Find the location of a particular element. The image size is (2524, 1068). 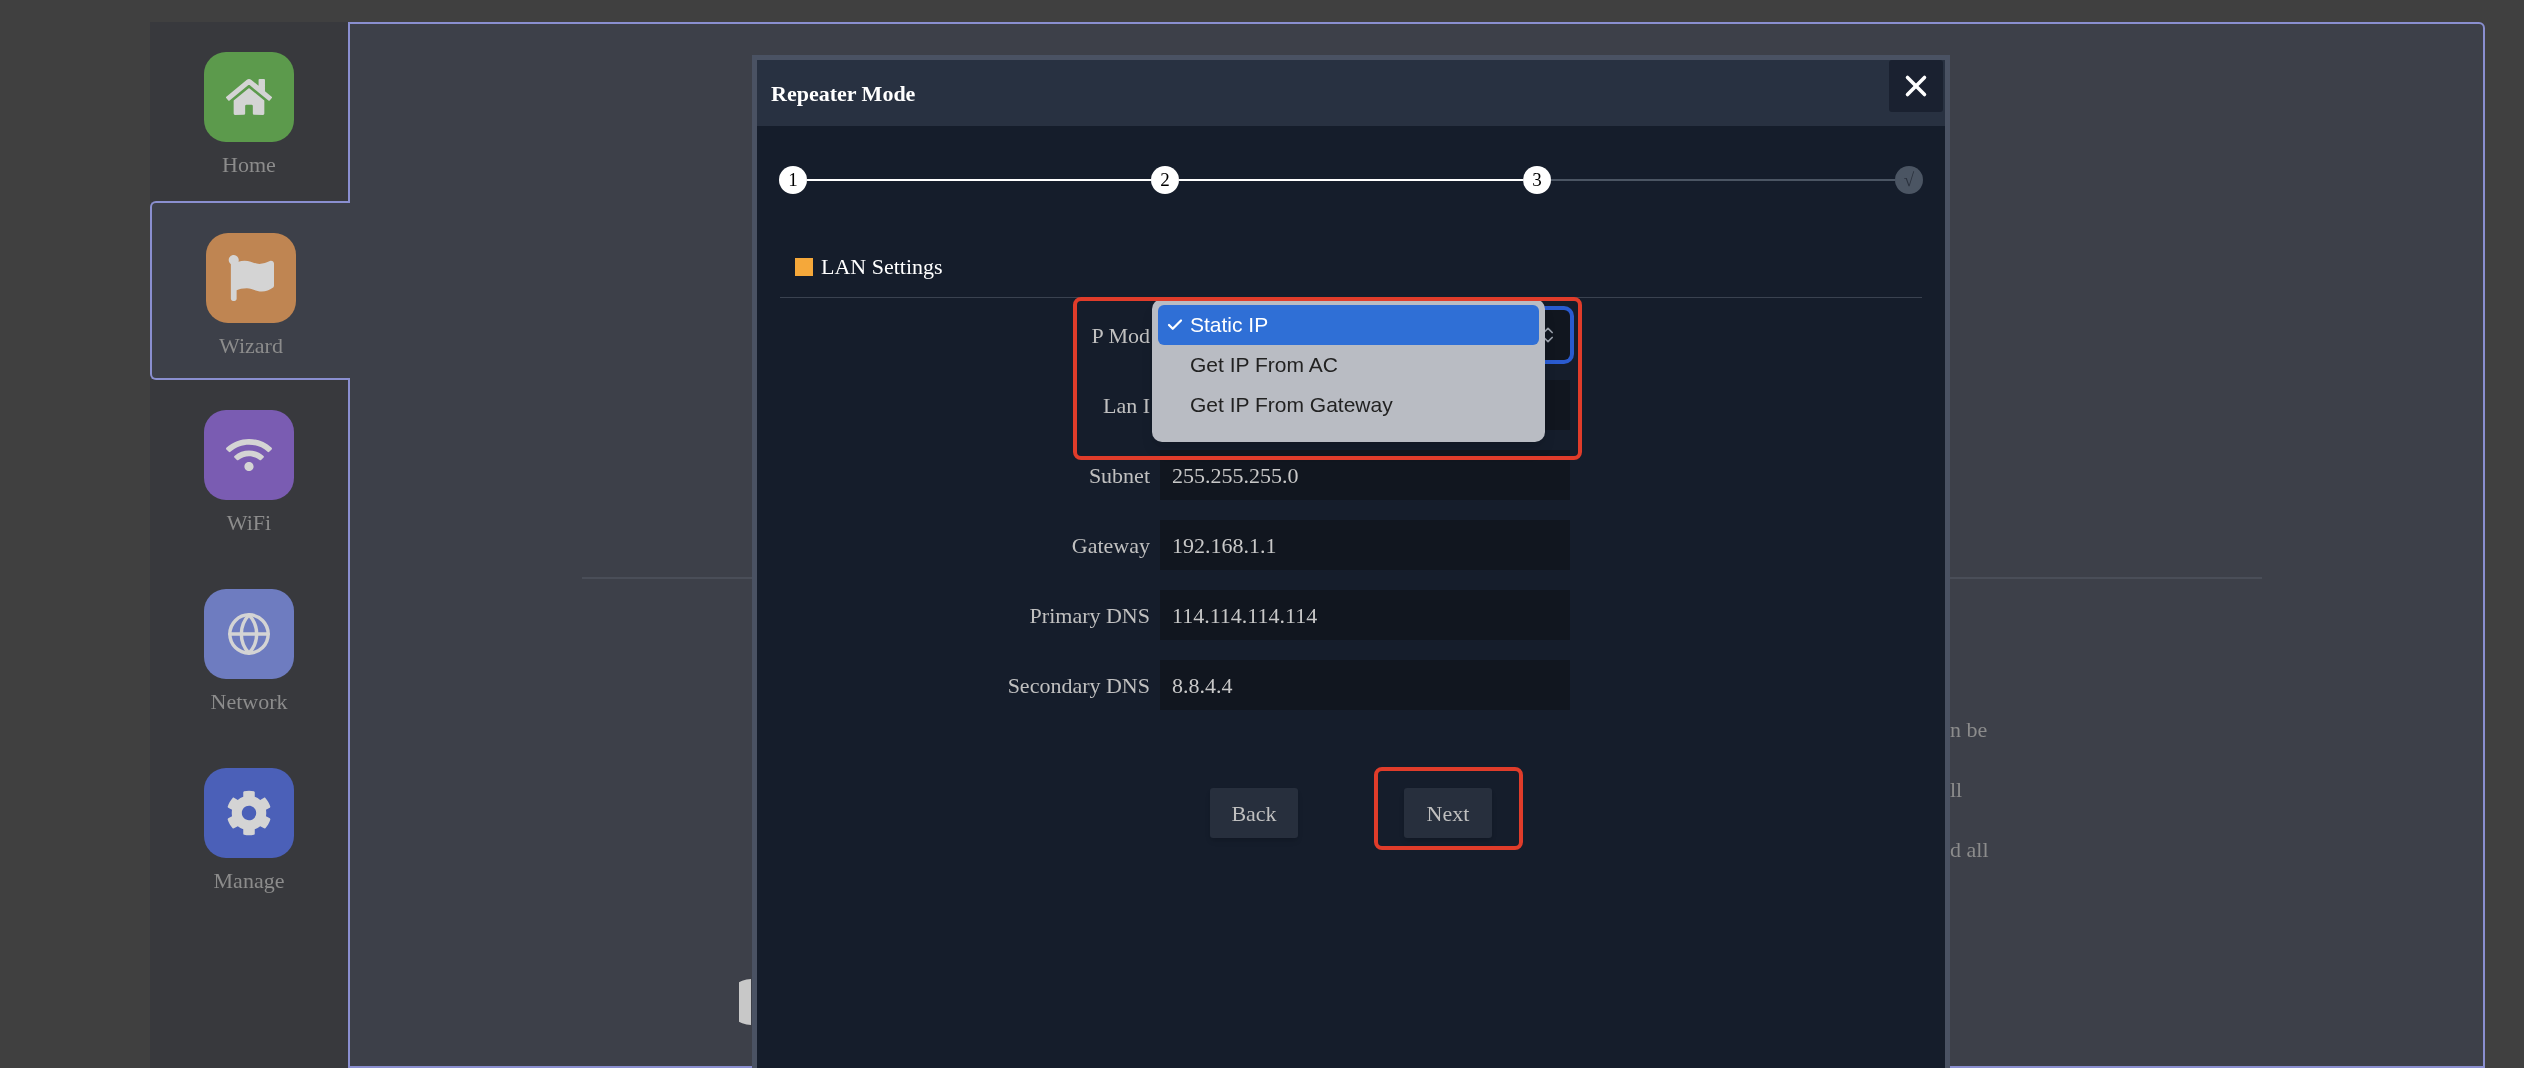

field-label: Gateway is located at coordinates (1110, 545).